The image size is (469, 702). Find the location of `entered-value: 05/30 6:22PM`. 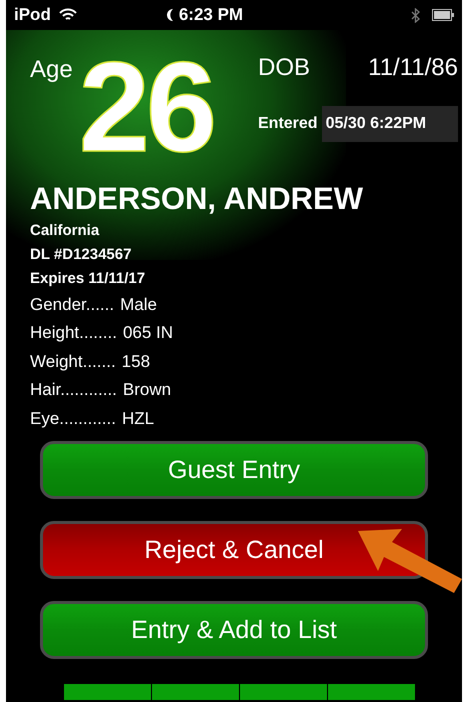

entered-value: 05/30 6:22PM is located at coordinates (390, 124).